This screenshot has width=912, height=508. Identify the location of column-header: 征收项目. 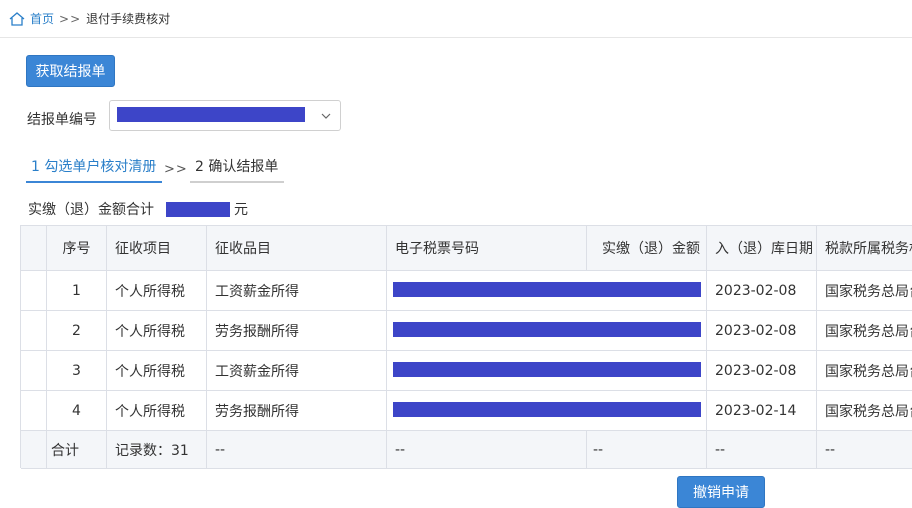
(157, 248).